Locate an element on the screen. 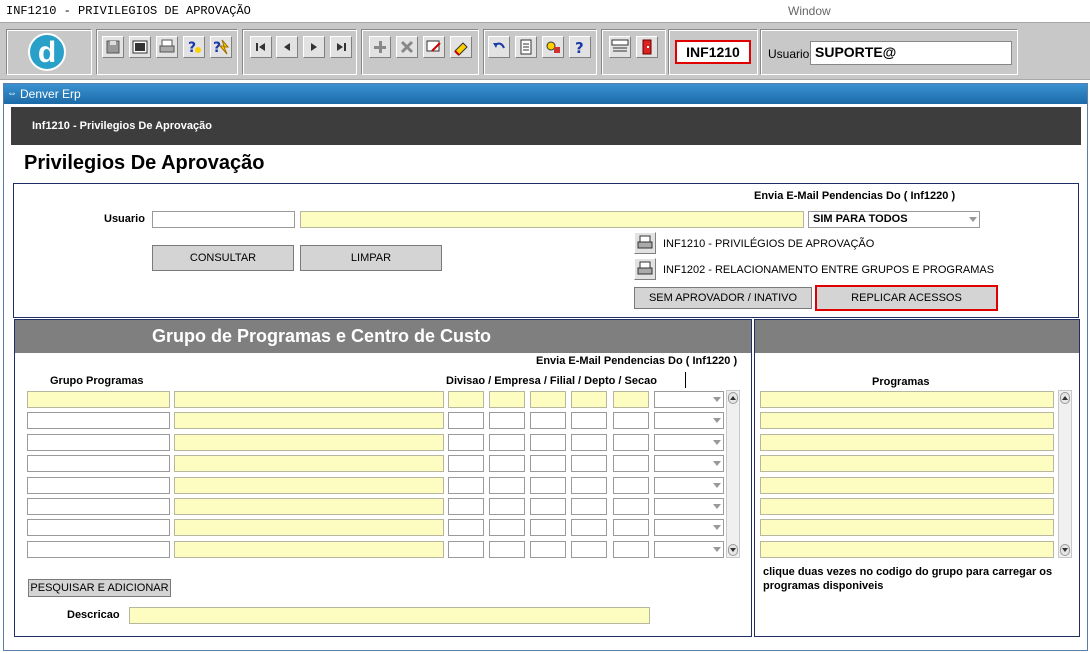 This screenshot has height=653, width=1090. execute-query-icon: ? is located at coordinates (221, 47).